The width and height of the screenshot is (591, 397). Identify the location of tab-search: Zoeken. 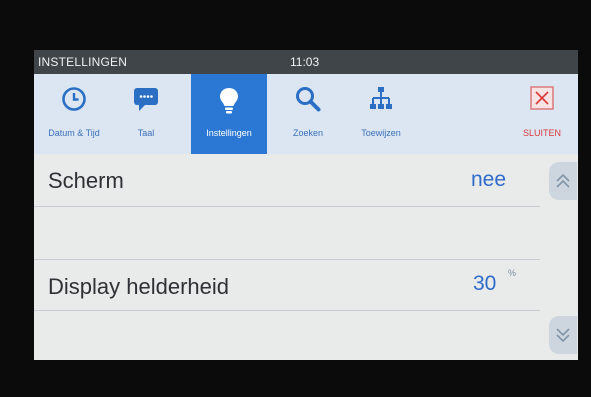
(308, 114).